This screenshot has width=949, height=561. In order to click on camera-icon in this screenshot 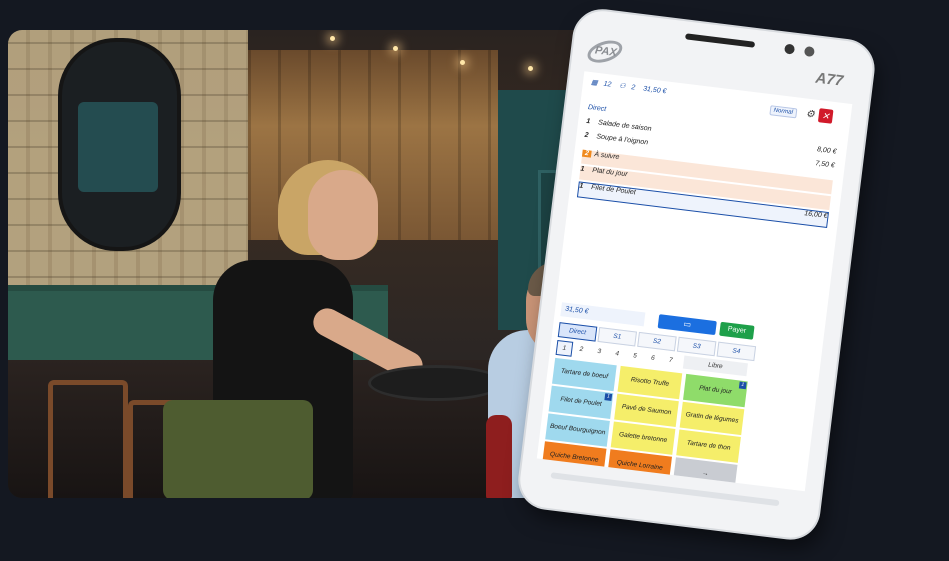, I will do `click(789, 49)`.